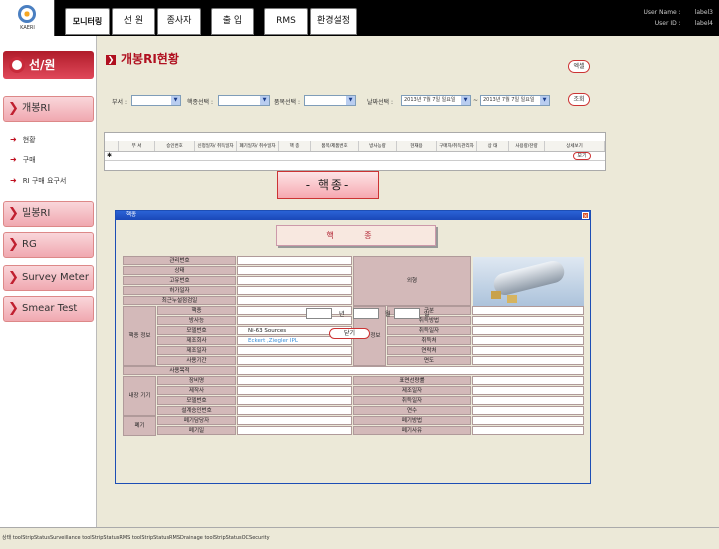 This screenshot has height=549, width=719. I want to click on item-select: ▼, so click(330, 100).